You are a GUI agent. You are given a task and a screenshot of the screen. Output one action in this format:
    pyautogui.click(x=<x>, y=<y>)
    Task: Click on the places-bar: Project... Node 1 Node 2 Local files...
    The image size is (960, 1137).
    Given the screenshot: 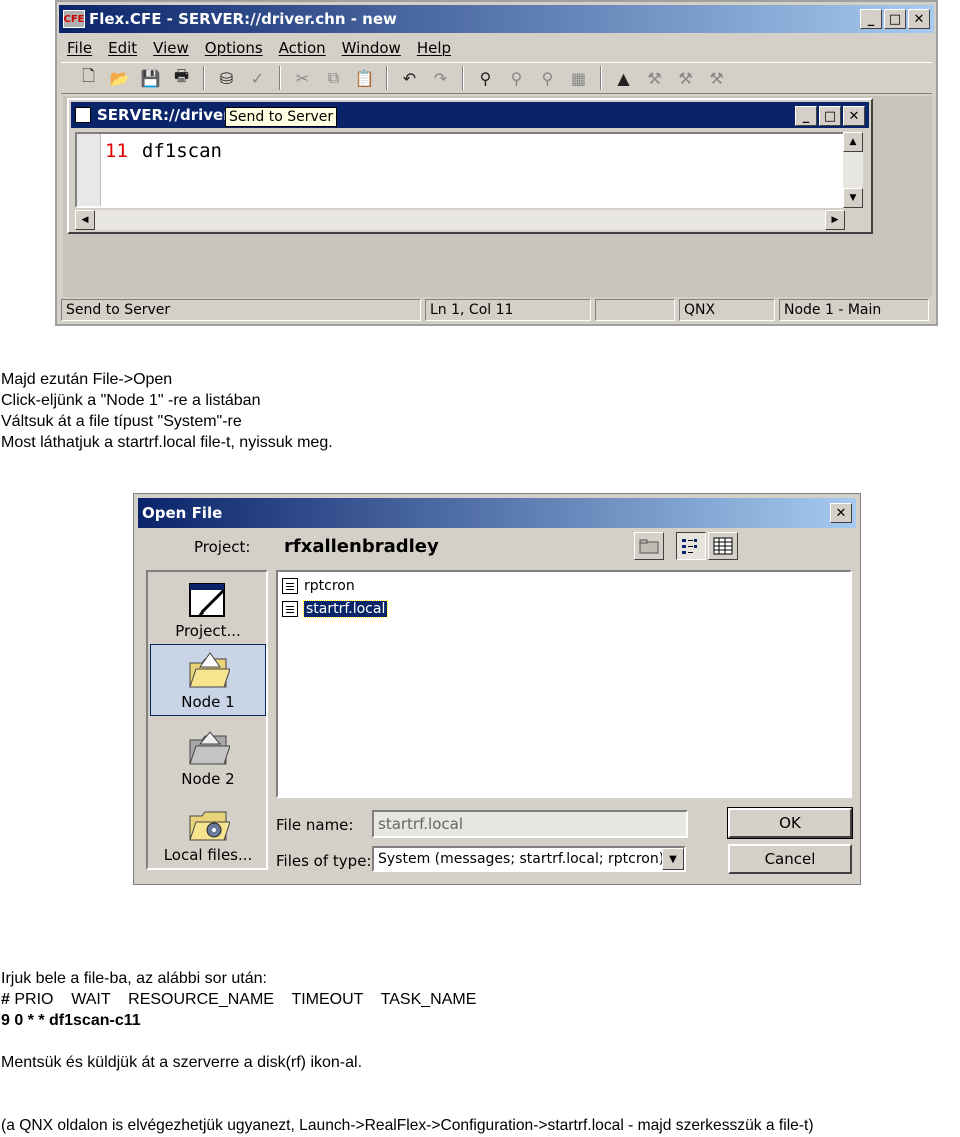 What is the action you would take?
    pyautogui.click(x=207, y=720)
    